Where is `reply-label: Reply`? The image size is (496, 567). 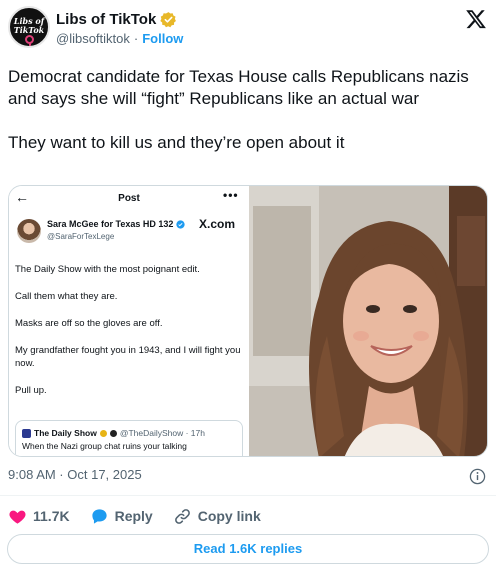
reply-label: Reply is located at coordinates (133, 516).